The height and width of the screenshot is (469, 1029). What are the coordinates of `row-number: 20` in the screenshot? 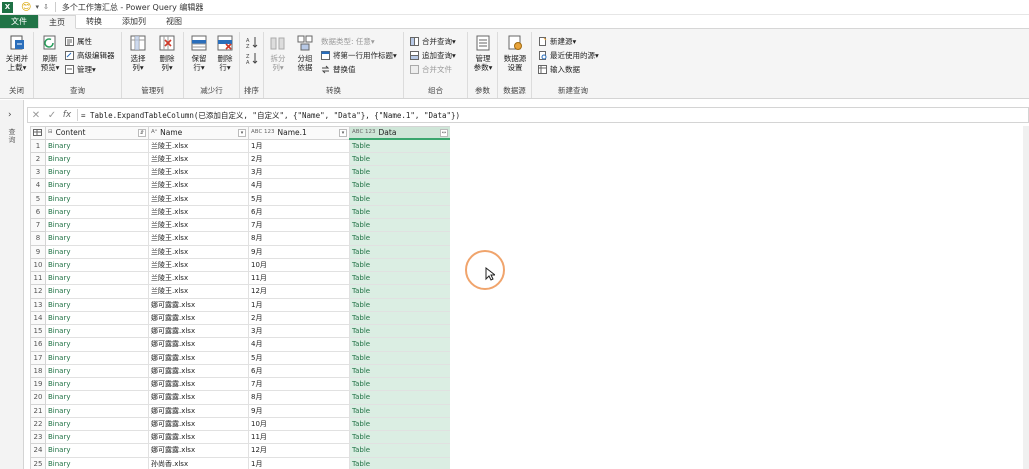 It's located at (38, 397).